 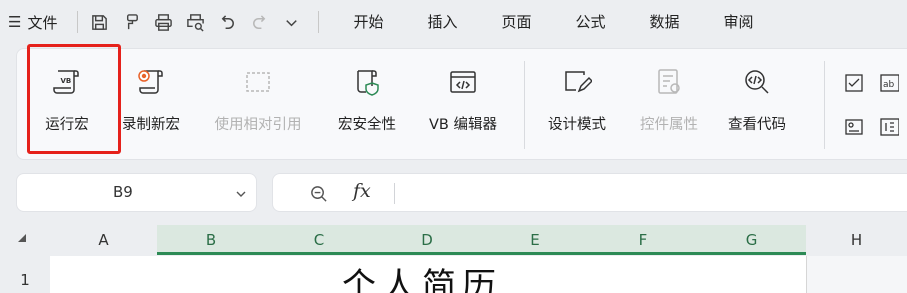 What do you see at coordinates (427, 240) in the screenshot?
I see `column-header: D` at bounding box center [427, 240].